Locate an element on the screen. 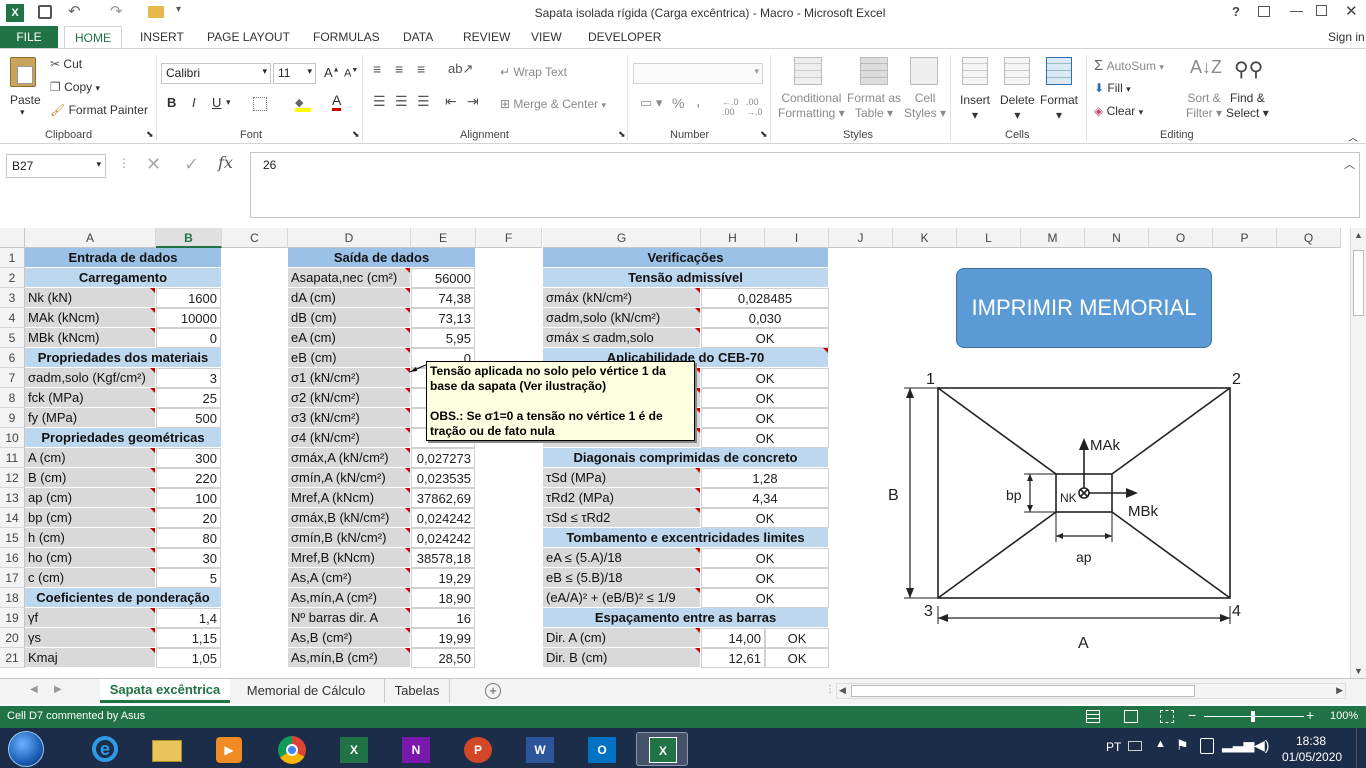  row-header-18: 18 is located at coordinates (12, 598).